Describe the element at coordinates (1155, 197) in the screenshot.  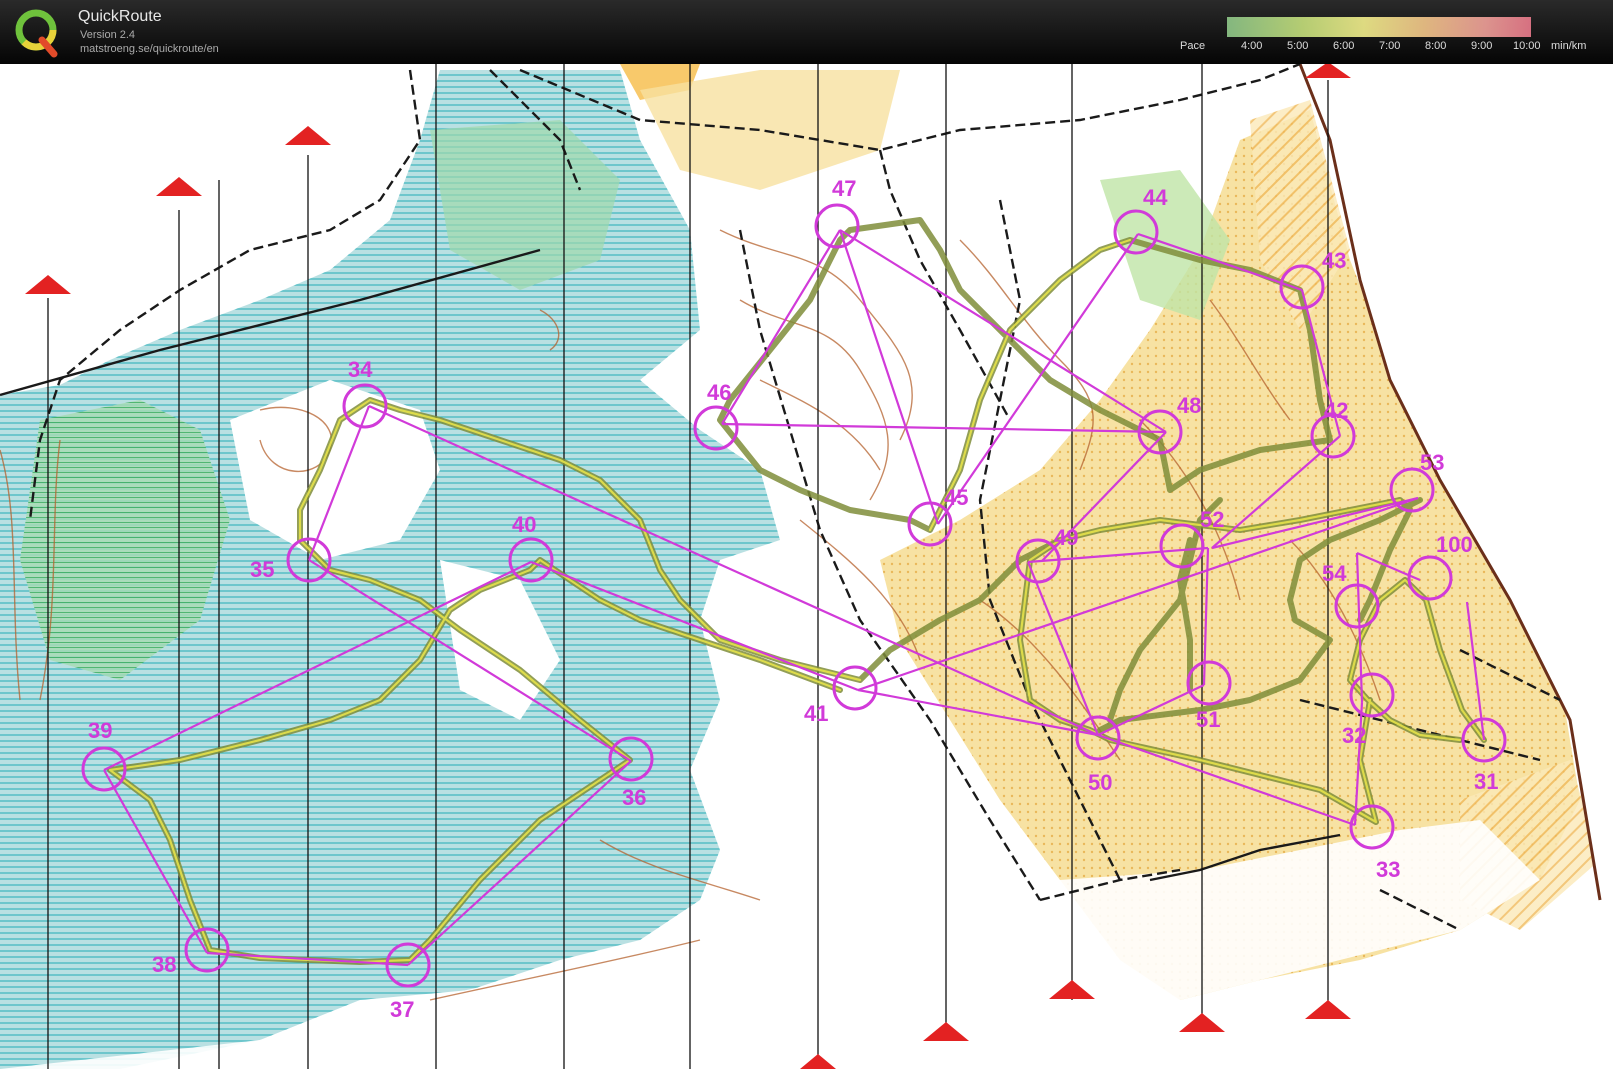
I see `control-label: 44` at that location.